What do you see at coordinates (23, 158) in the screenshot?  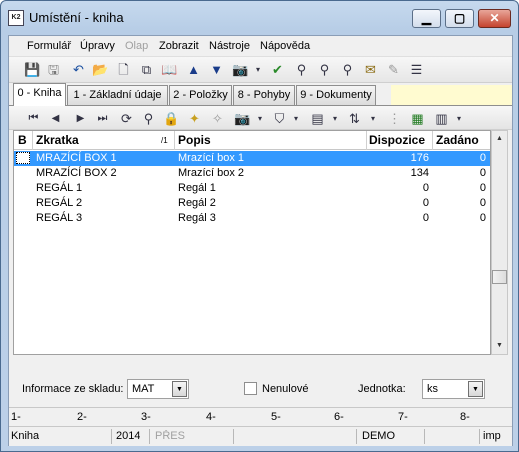 I see `row-marker` at bounding box center [23, 158].